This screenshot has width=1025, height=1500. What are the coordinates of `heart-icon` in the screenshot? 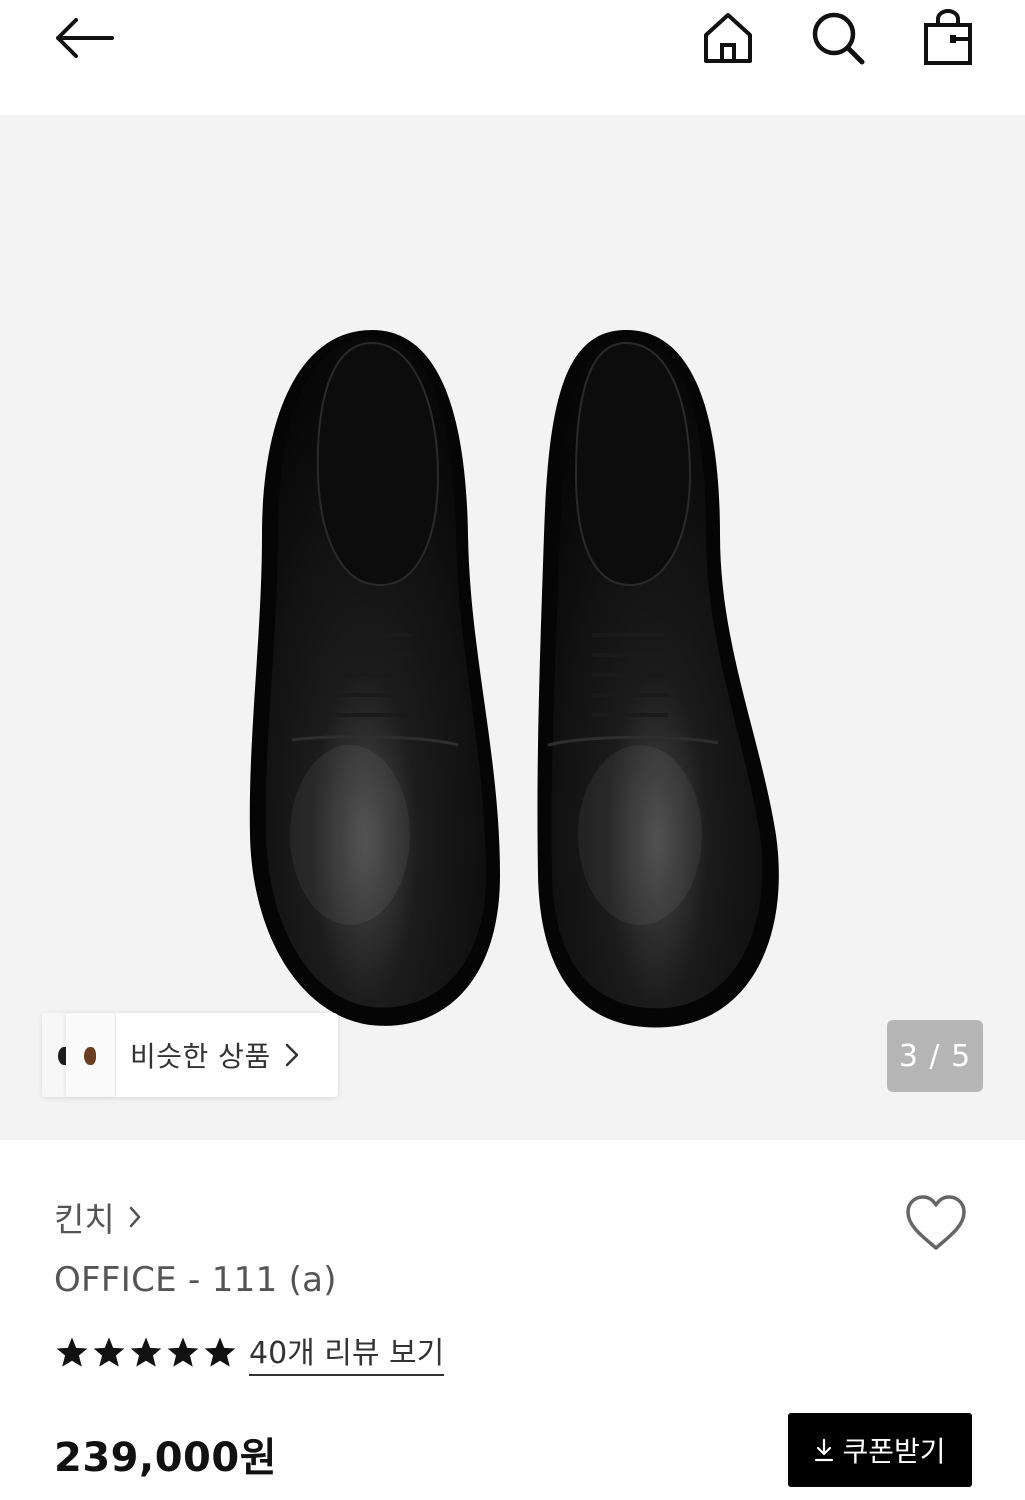 It's located at (936, 1222).